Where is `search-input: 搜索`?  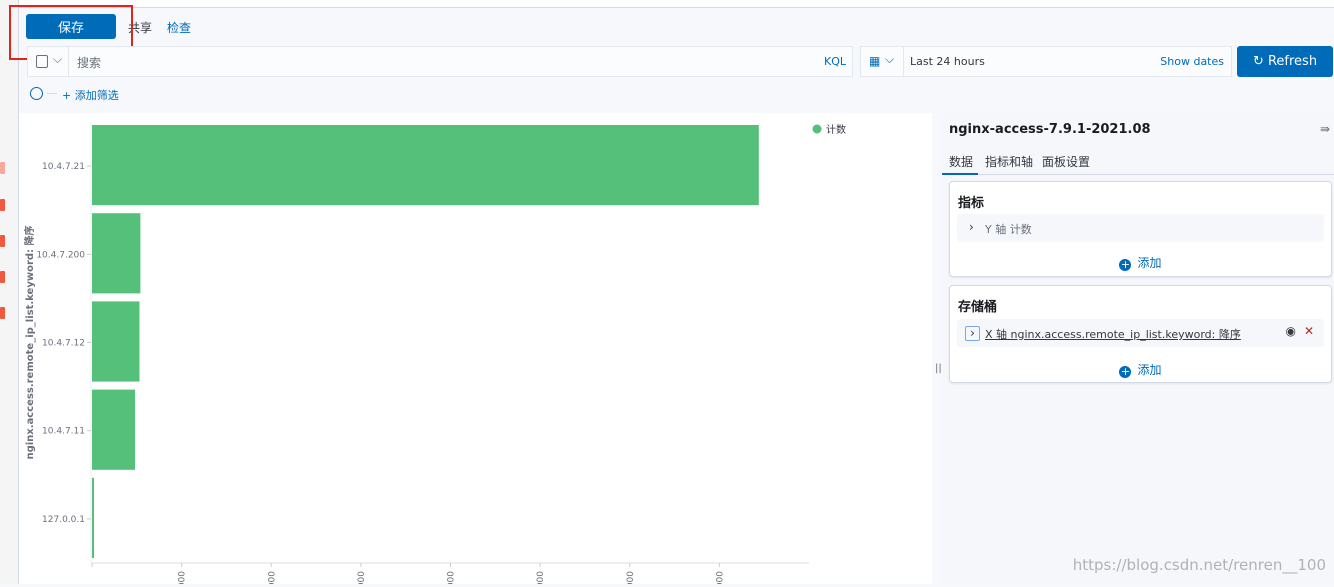 search-input: 搜索 is located at coordinates (89, 62).